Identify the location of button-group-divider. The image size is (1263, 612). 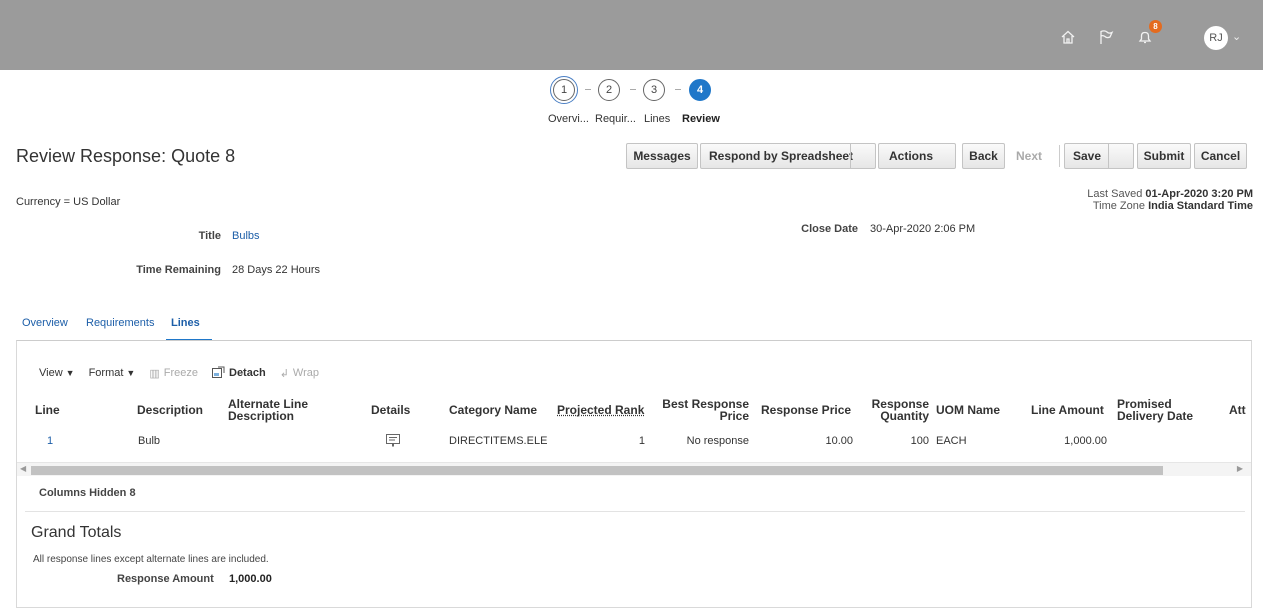
(1059, 156).